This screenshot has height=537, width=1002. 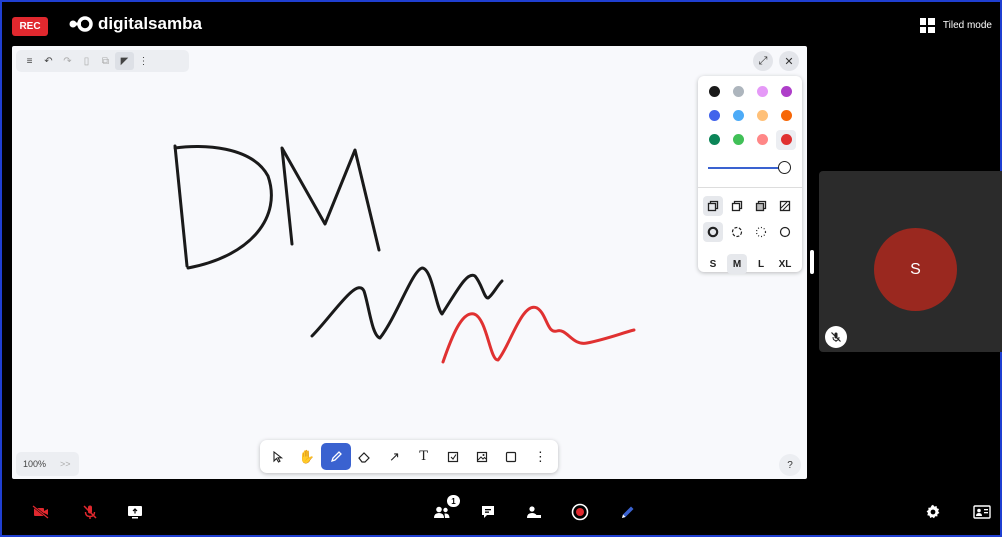 I want to click on panel-resize-handle, so click(x=812, y=262).